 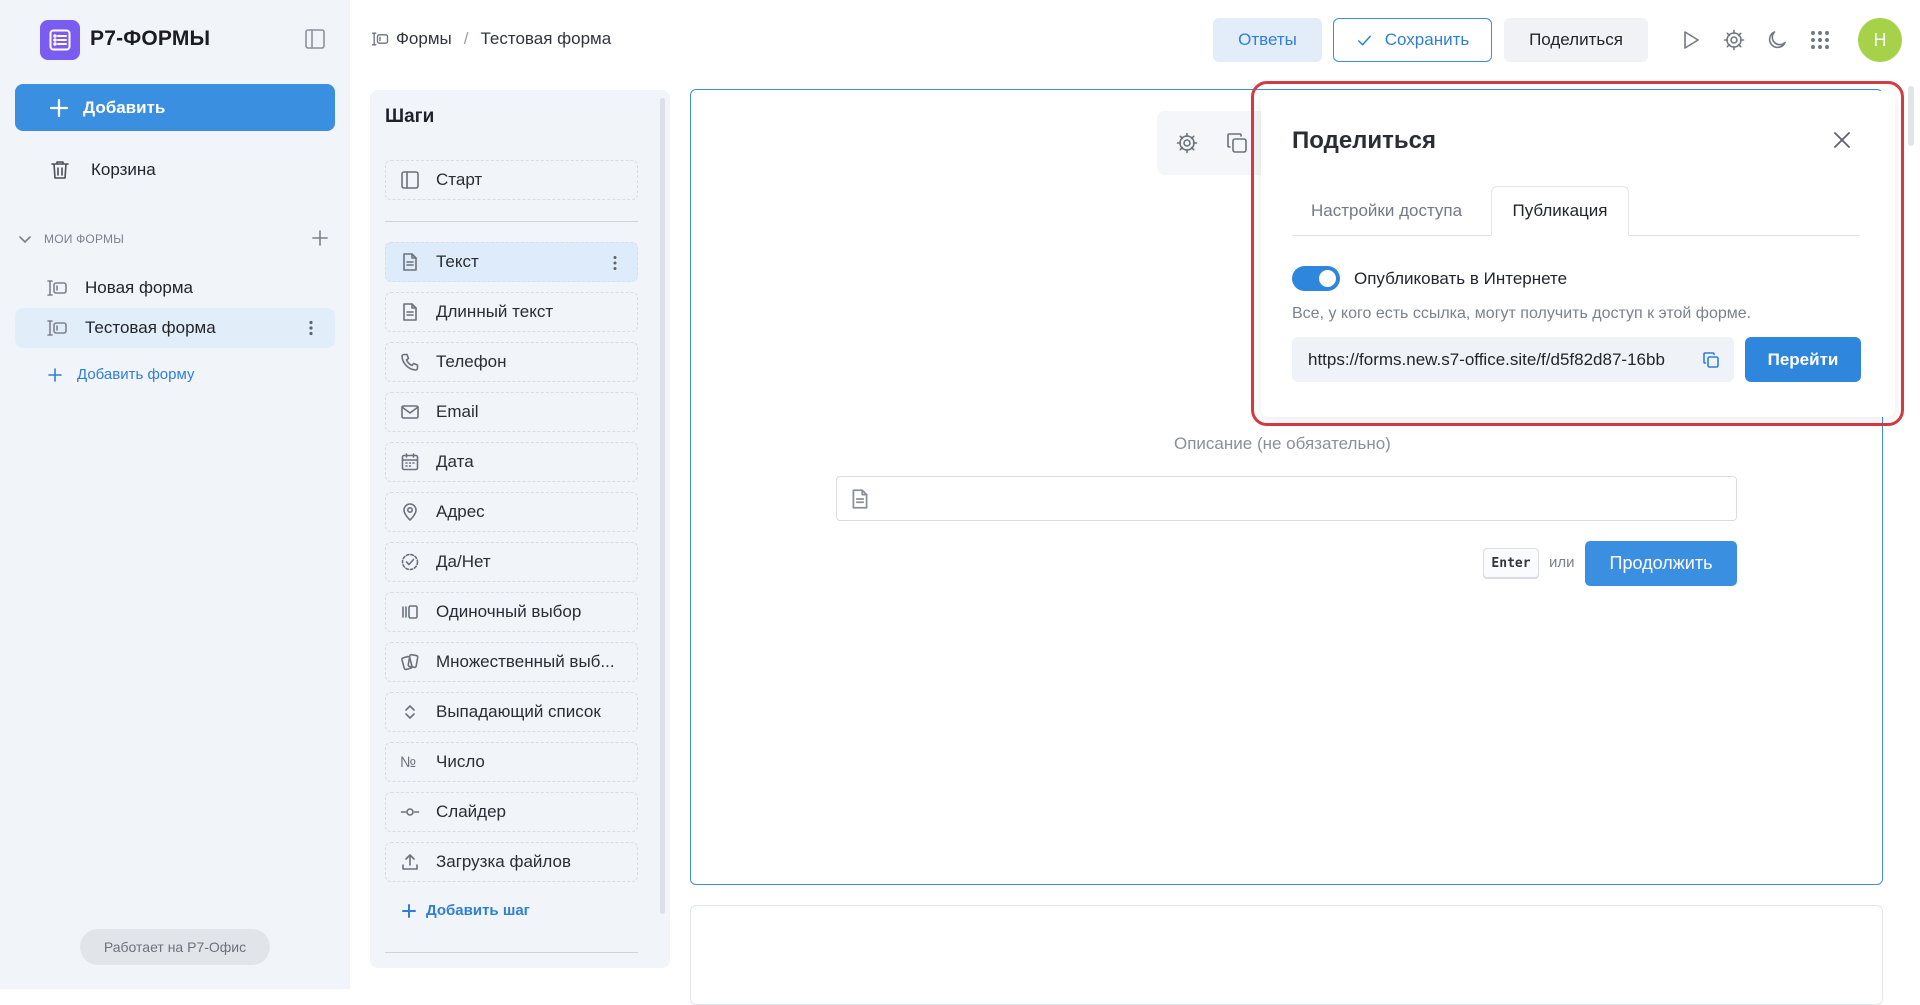 I want to click on tab-publication: Публикация, so click(x=1560, y=211).